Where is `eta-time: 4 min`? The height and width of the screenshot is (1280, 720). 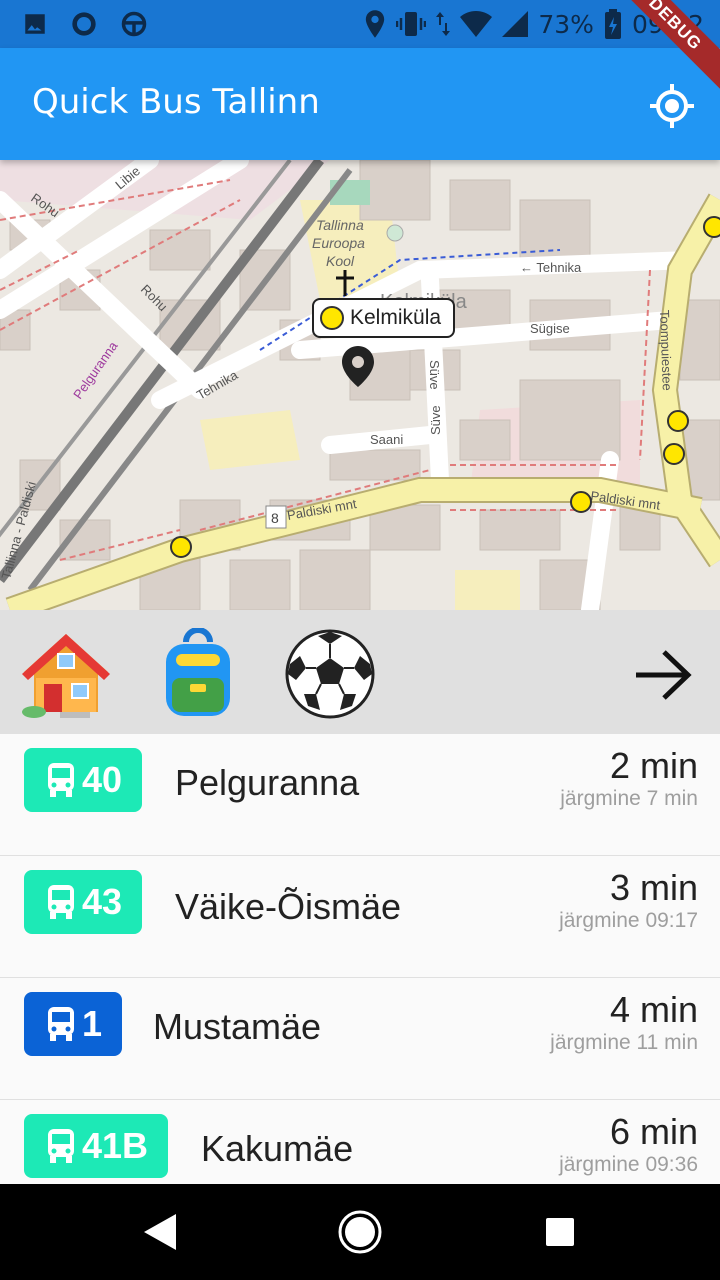
eta-time: 4 min is located at coordinates (653, 1009).